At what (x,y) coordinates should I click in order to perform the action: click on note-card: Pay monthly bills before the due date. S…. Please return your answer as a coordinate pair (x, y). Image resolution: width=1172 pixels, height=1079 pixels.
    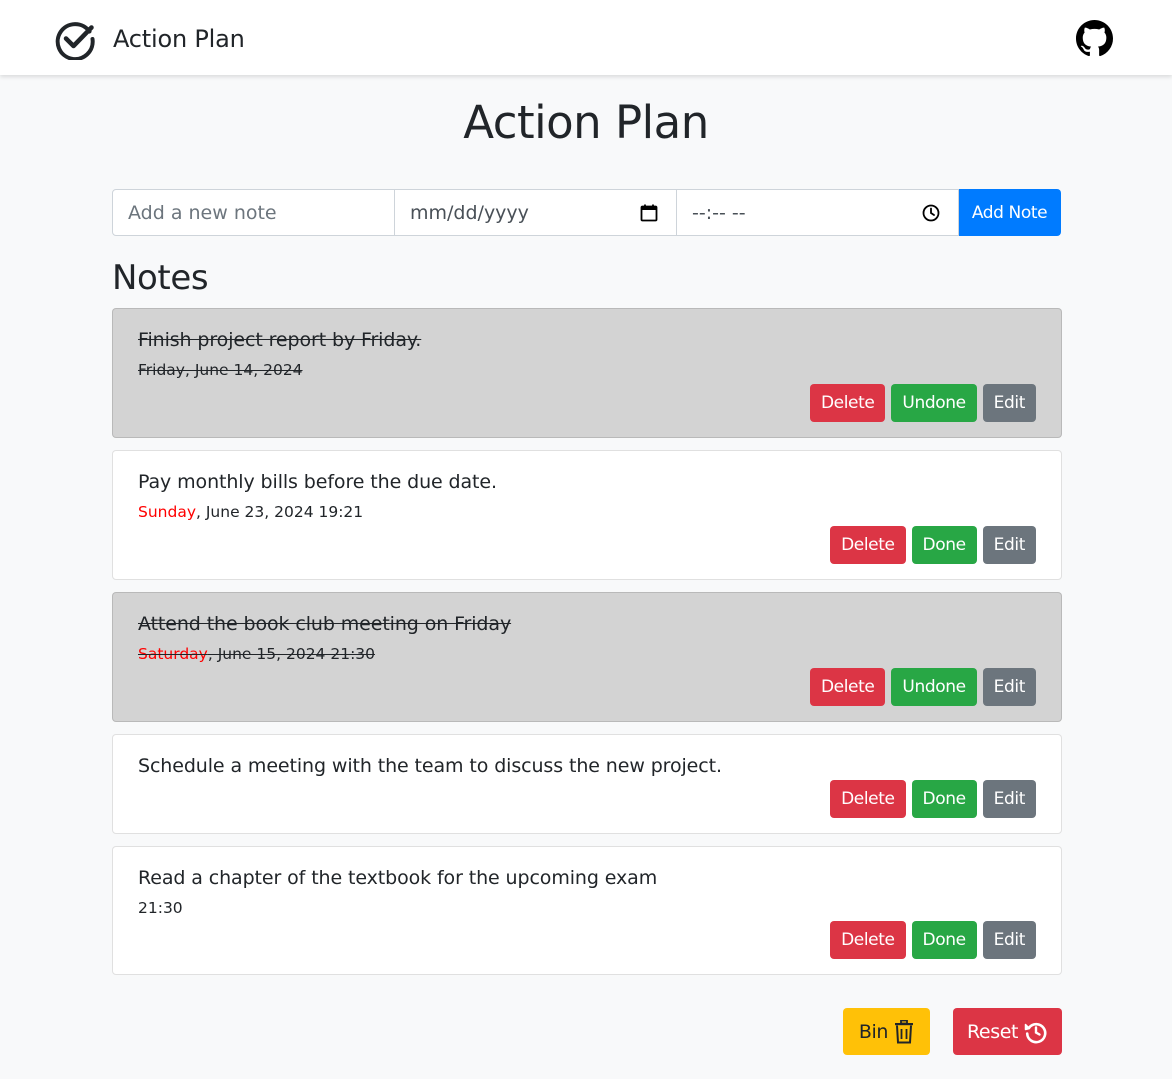
    Looking at the image, I should click on (587, 515).